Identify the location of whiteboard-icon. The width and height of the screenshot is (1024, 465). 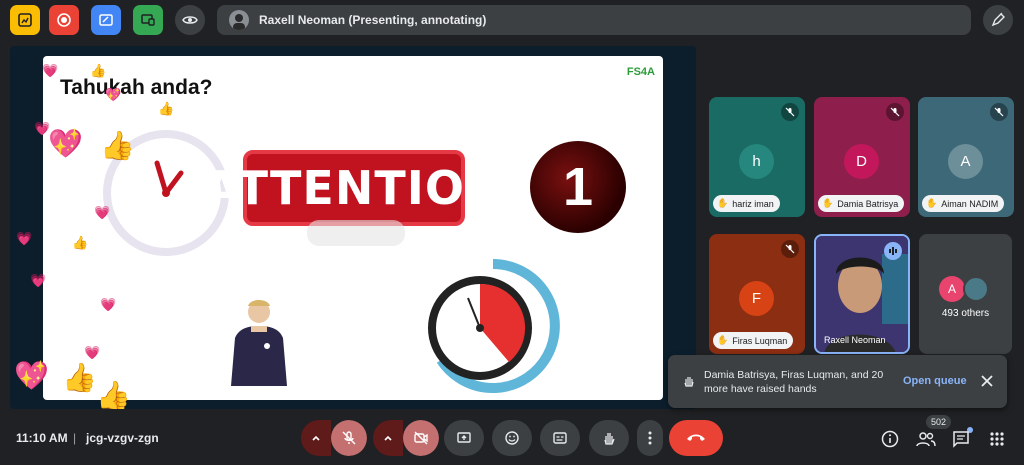
(106, 20).